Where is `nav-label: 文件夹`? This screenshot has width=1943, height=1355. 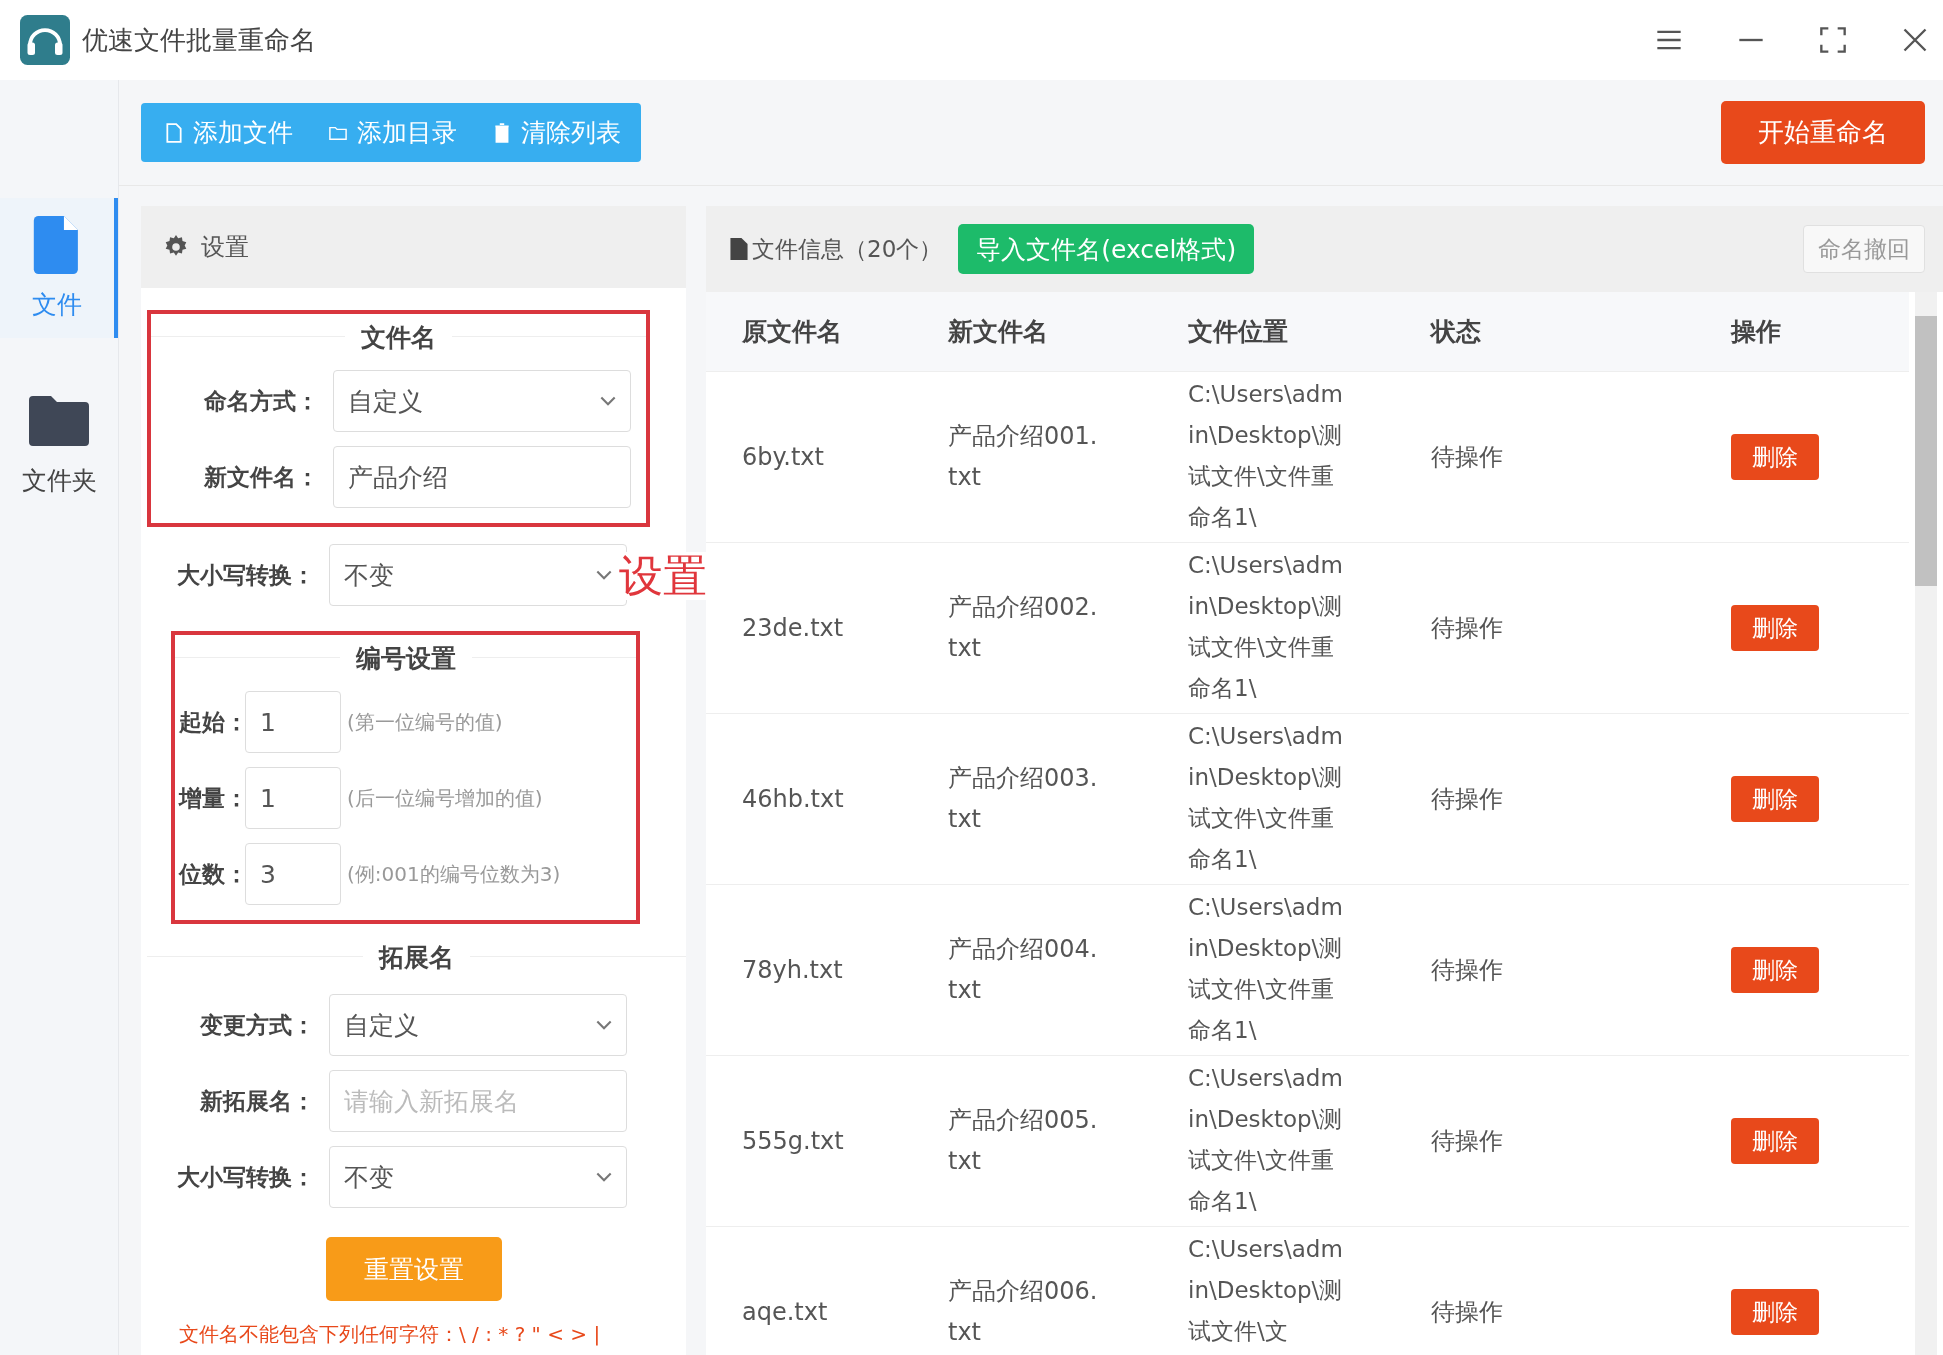 nav-label: 文件夹 is located at coordinates (59, 480).